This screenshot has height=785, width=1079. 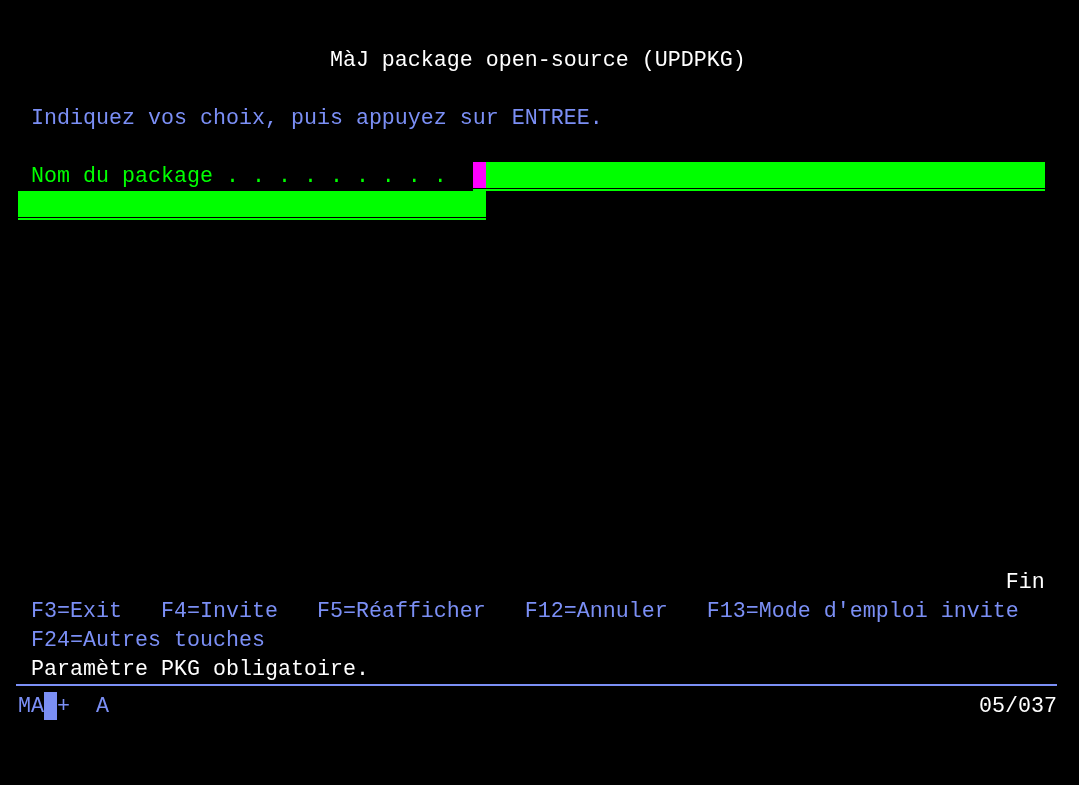 What do you see at coordinates (76, 611) in the screenshot?
I see `function-key: F3=Exit` at bounding box center [76, 611].